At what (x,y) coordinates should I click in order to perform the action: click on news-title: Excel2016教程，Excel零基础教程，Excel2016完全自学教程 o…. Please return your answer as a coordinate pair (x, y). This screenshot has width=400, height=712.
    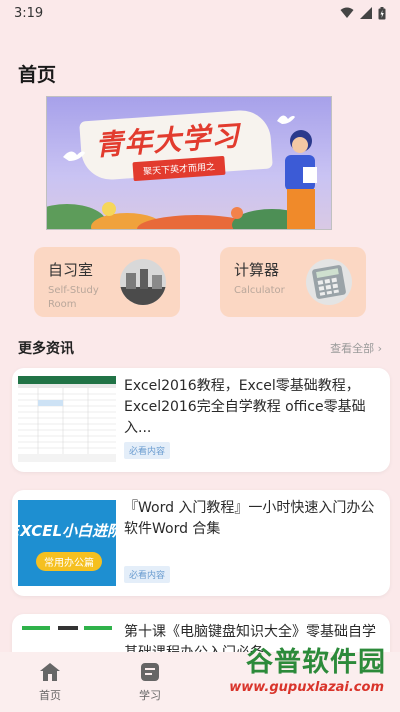
    Looking at the image, I should click on (245, 407).